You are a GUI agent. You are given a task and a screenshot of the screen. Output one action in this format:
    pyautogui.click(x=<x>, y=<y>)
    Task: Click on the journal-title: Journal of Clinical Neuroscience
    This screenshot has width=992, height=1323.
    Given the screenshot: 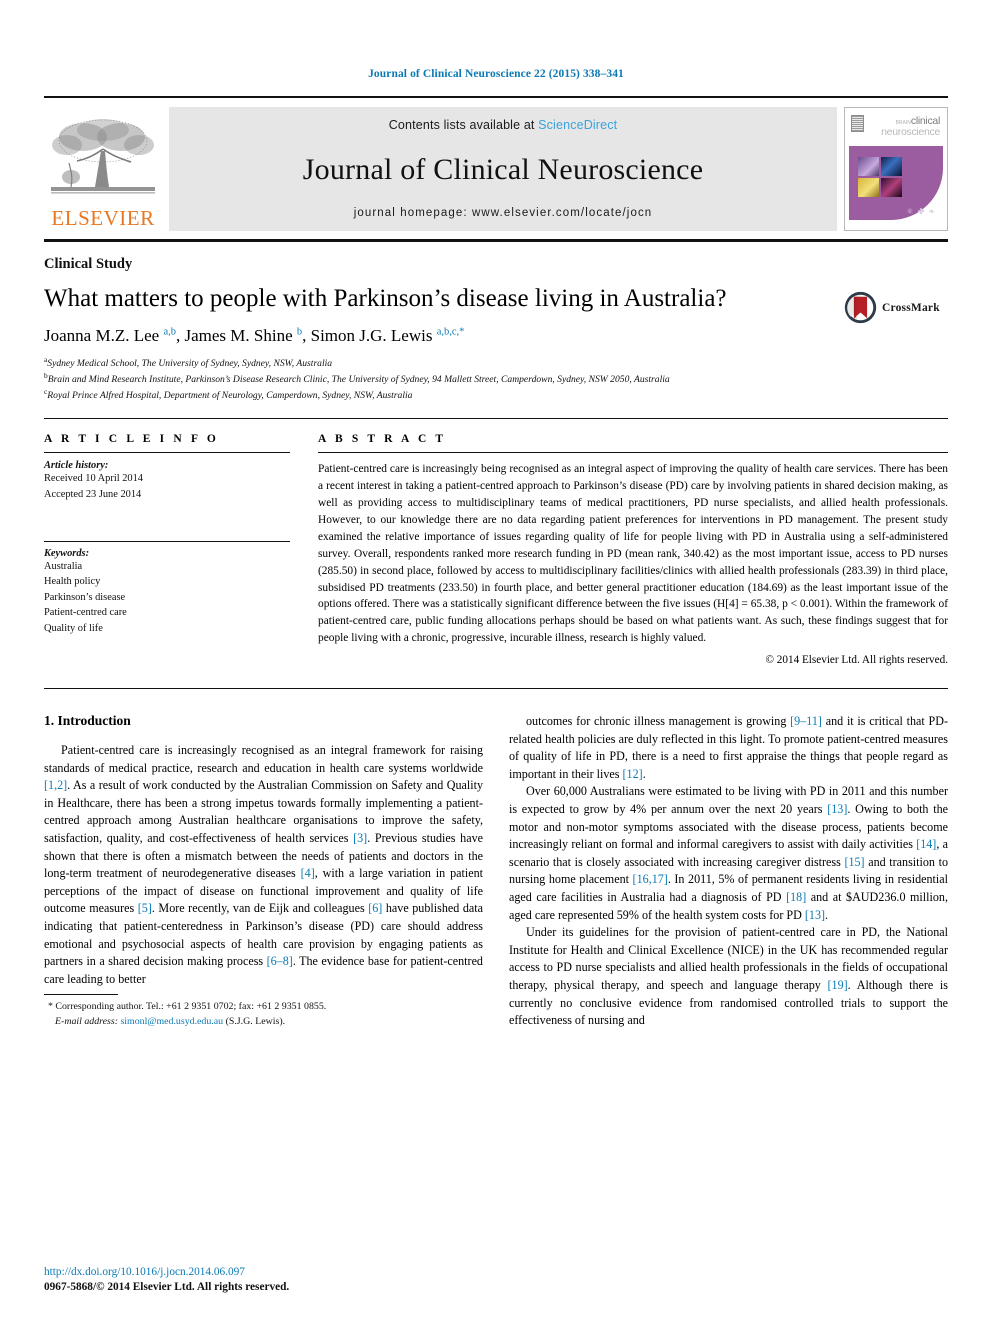 What is the action you would take?
    pyautogui.click(x=503, y=169)
    